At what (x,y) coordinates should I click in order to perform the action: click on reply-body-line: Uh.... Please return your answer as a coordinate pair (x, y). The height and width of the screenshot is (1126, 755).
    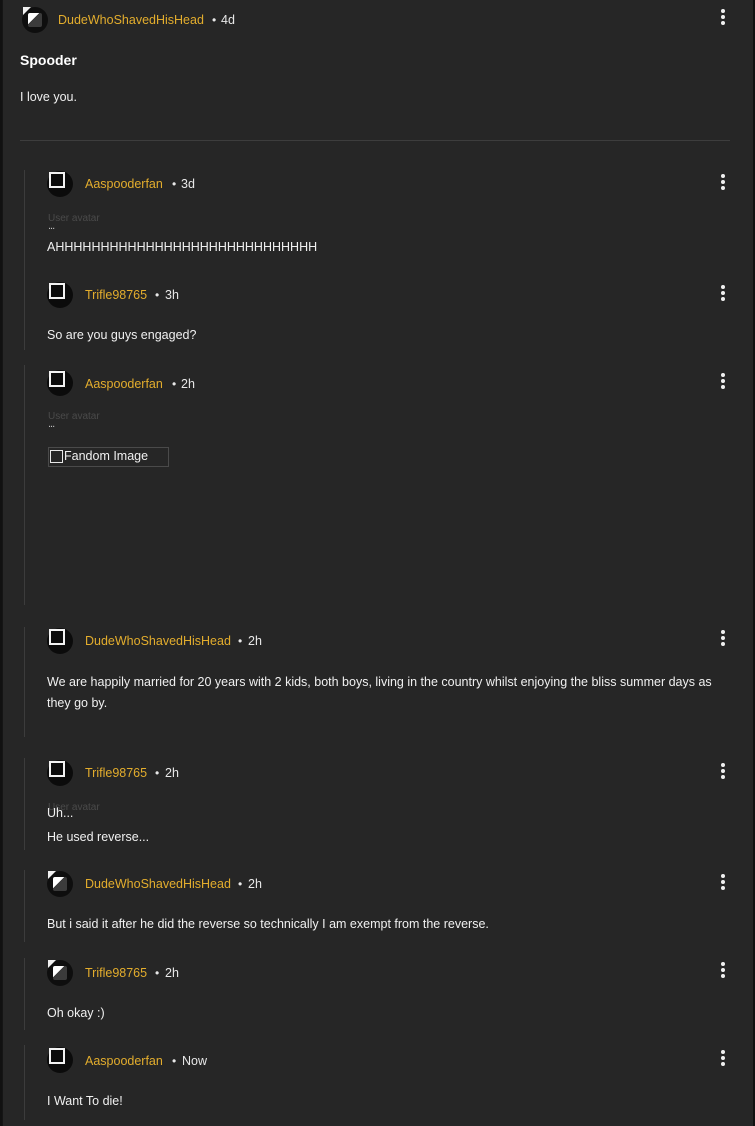
    Looking at the image, I should click on (60, 813).